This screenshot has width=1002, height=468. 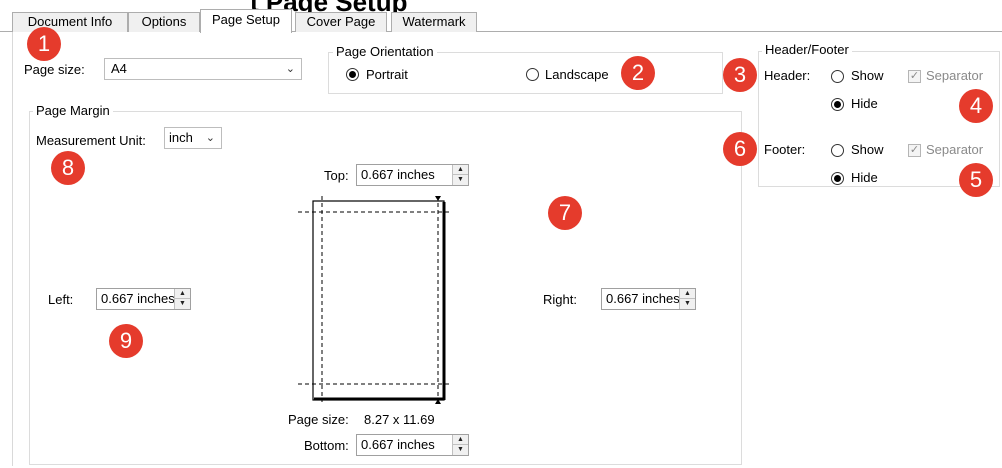 What do you see at coordinates (73, 111) in the screenshot?
I see `page-margin-title: Page Margin` at bounding box center [73, 111].